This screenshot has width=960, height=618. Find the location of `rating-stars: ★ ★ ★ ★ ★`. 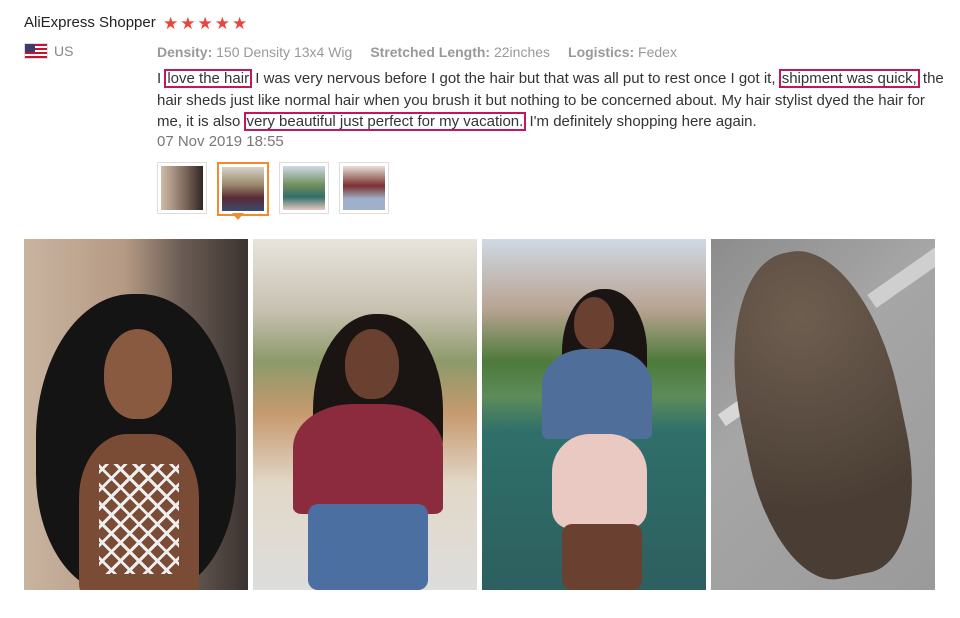

rating-stars: ★ ★ ★ ★ ★ is located at coordinates (205, 24).